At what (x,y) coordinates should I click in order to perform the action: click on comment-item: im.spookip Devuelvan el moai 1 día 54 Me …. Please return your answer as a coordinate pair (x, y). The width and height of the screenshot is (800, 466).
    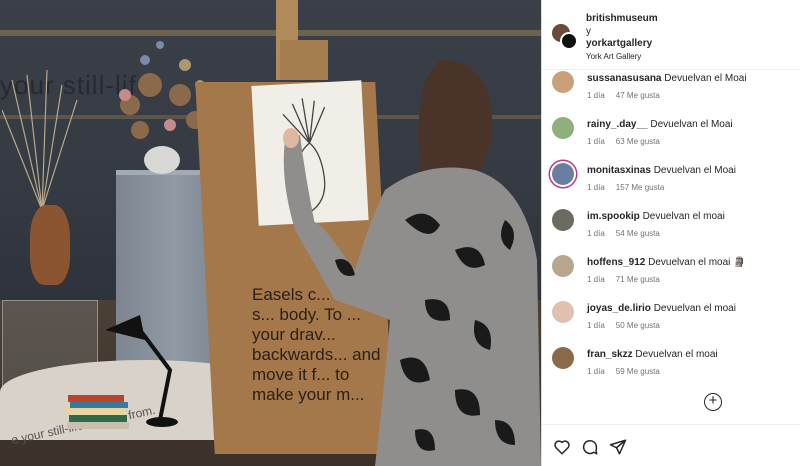
    Looking at the image, I should click on (671, 231).